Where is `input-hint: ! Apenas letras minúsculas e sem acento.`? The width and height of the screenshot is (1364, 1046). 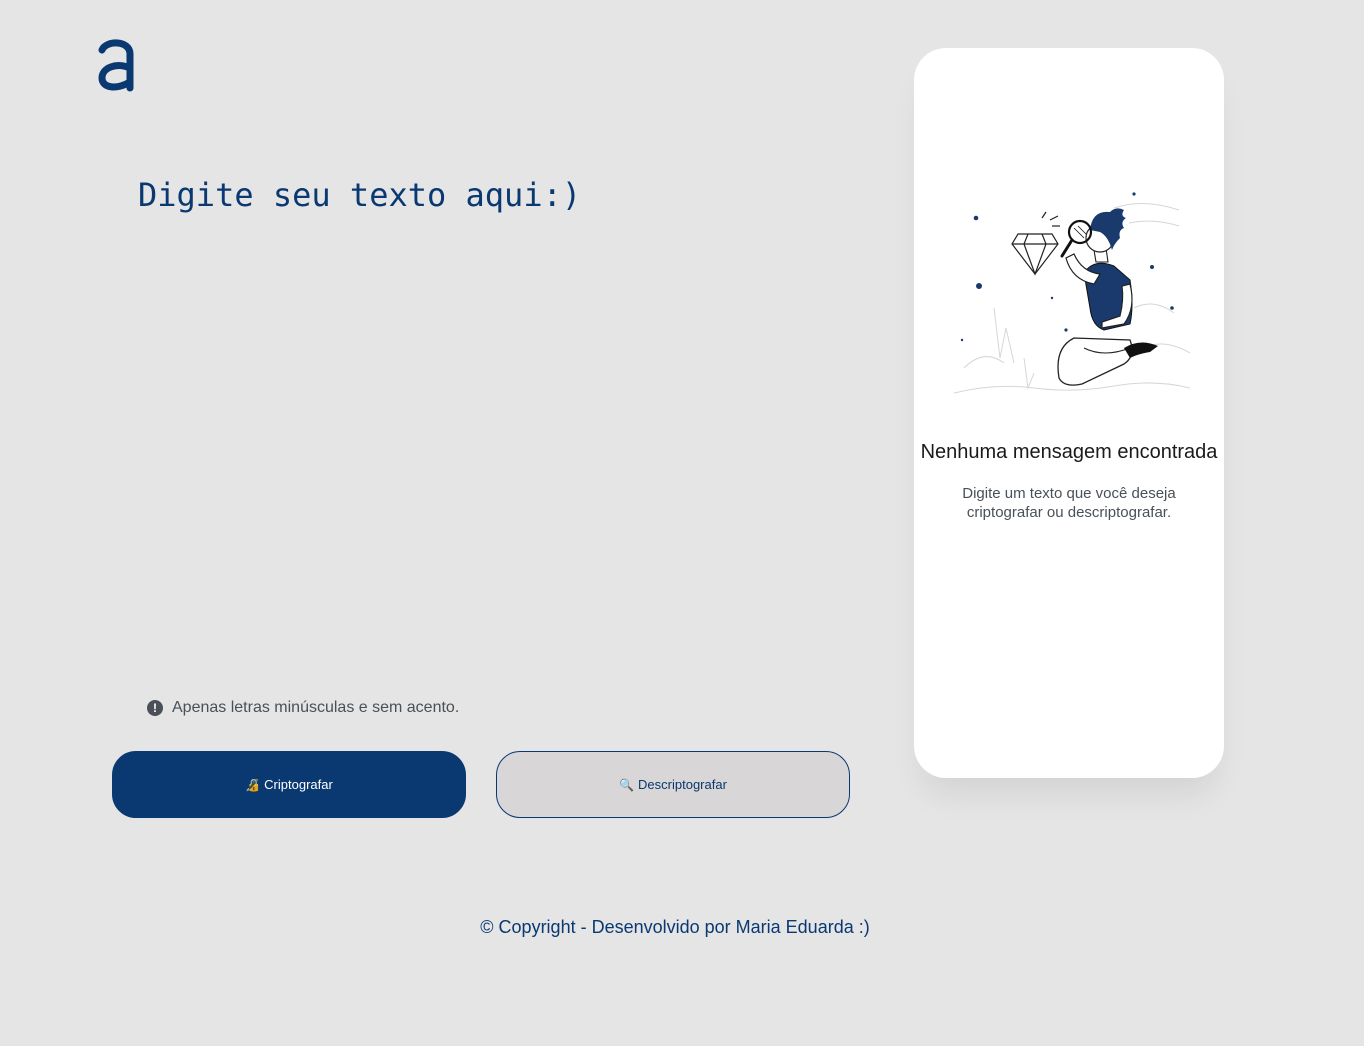 input-hint: ! Apenas letras minúsculas e sem acento. is located at coordinates (303, 708).